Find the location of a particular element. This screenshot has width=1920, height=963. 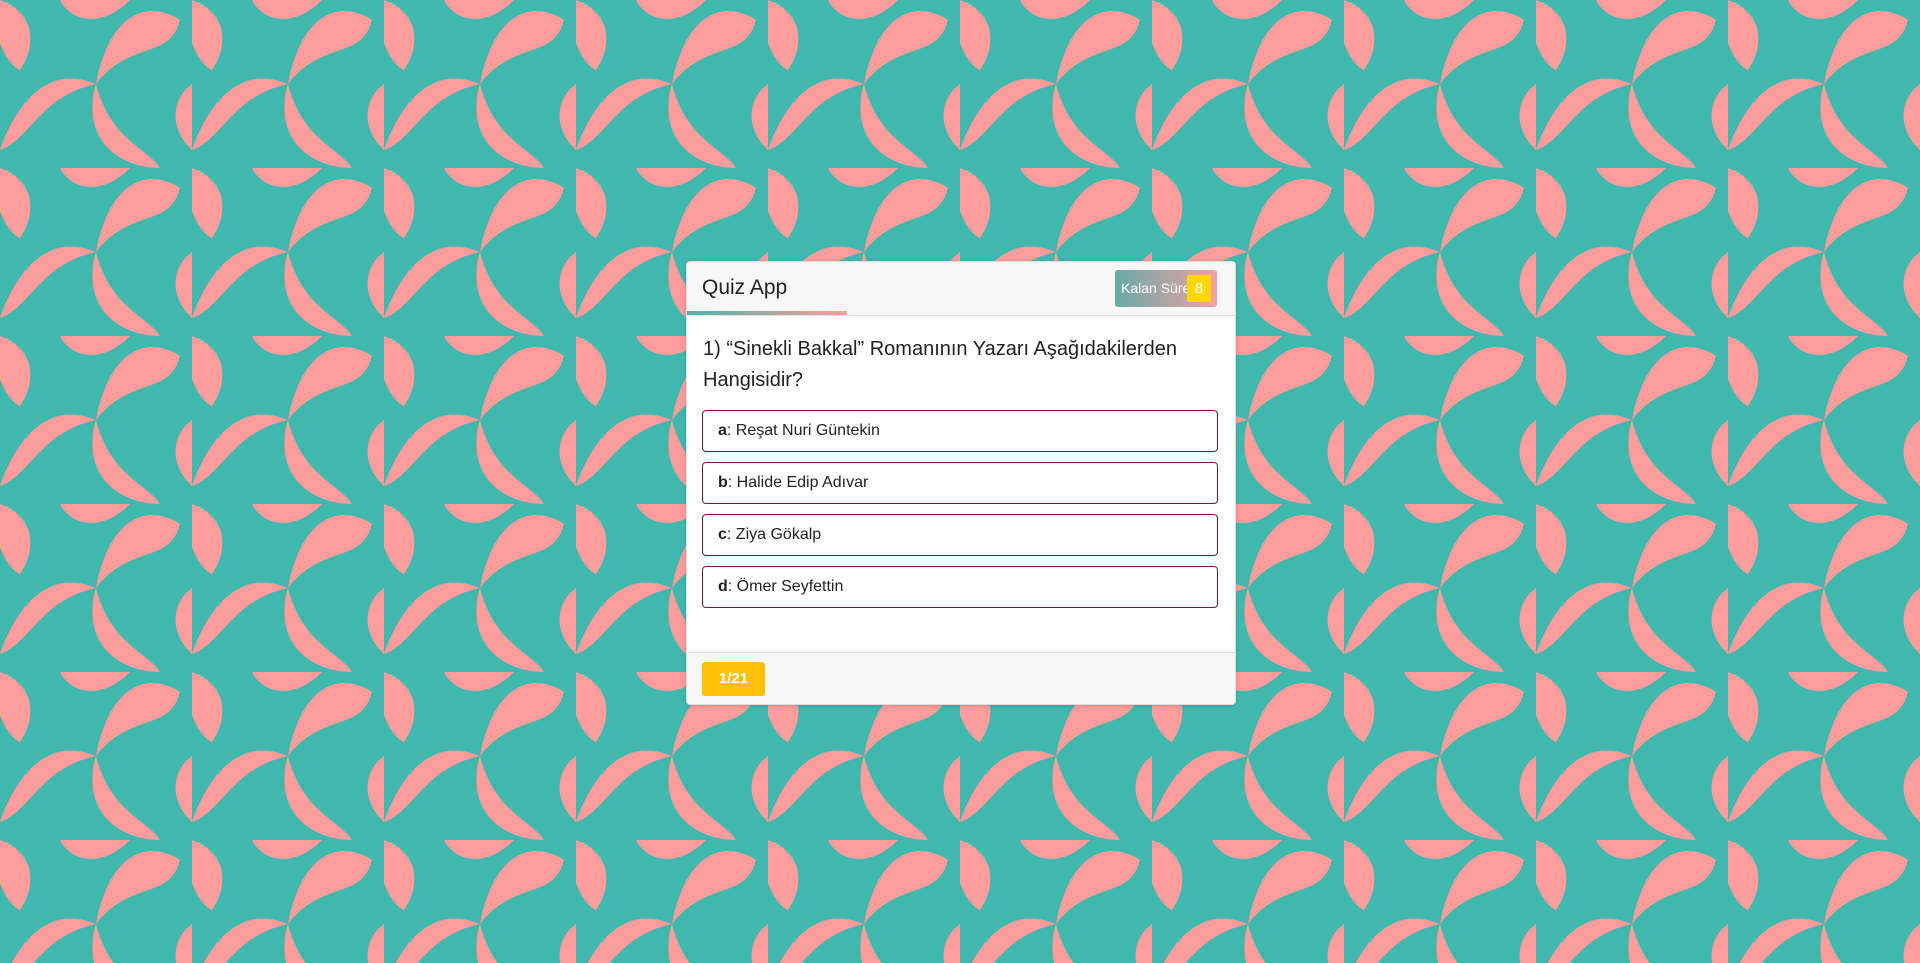

option-d: d: Ömer Seyfettin is located at coordinates (960, 587).